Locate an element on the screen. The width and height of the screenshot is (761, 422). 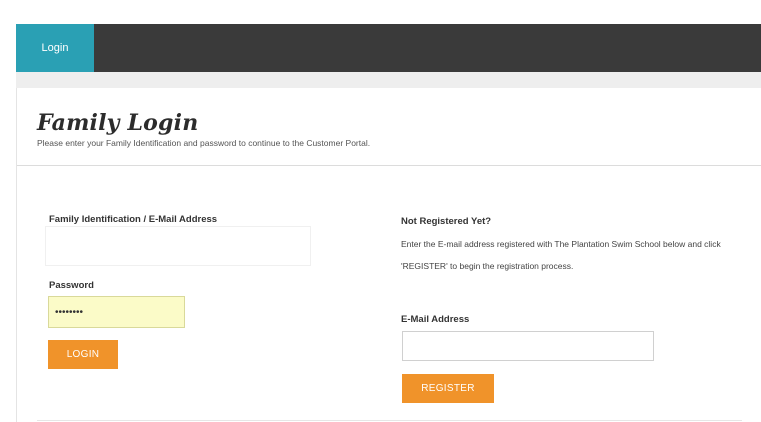
family-id-input is located at coordinates (178, 246).